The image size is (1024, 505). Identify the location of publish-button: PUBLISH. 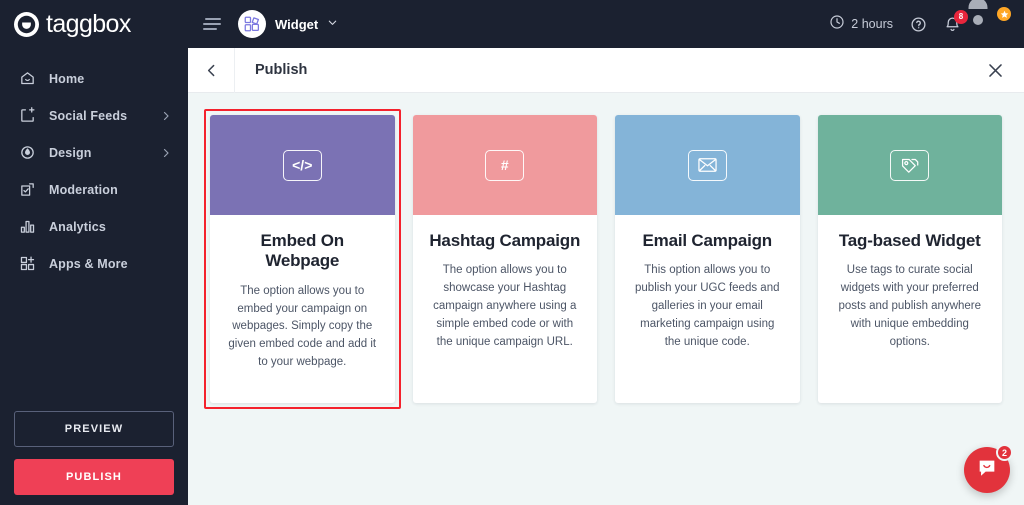
(94, 477).